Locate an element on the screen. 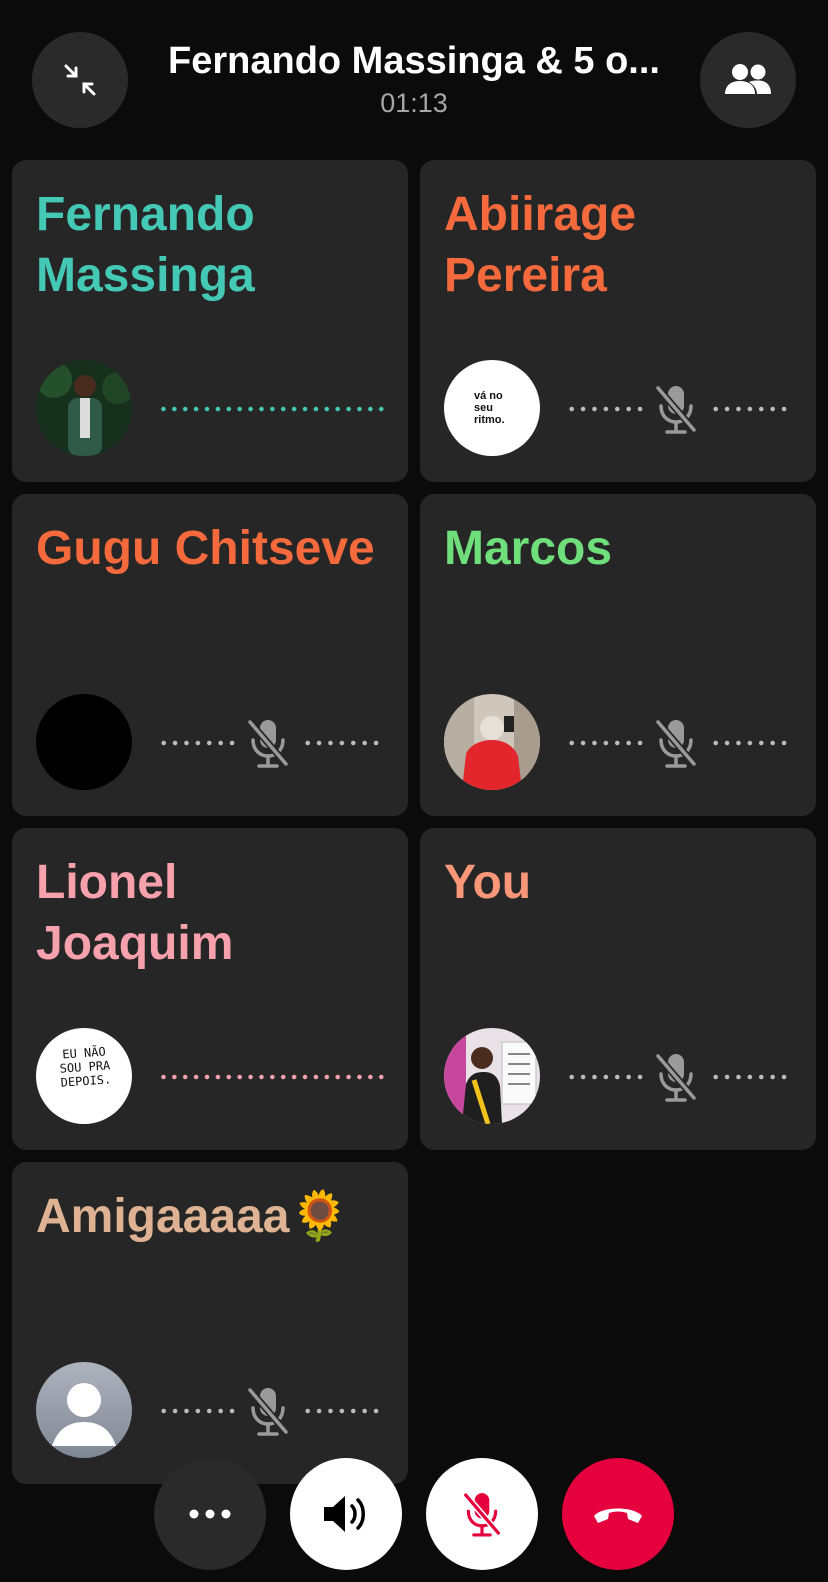 The width and height of the screenshot is (828, 1582). avatar-text: EU NÃO SOU PRA DEPOIS. is located at coordinates (85, 1067).